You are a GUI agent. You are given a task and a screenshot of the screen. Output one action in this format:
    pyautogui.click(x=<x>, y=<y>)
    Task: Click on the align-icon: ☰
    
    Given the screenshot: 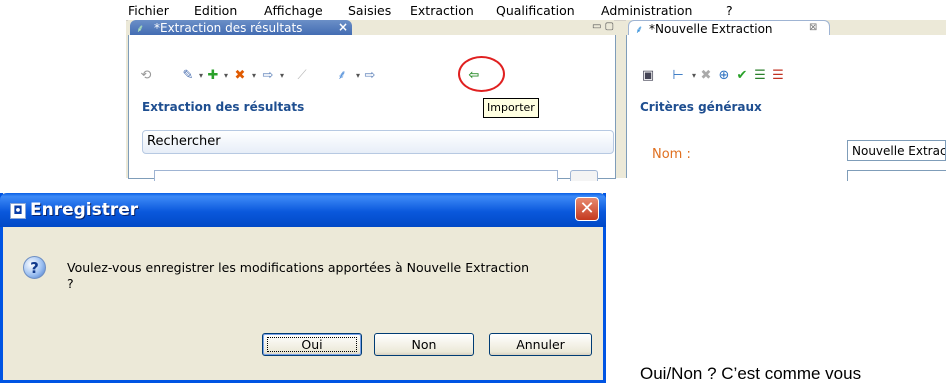 What is the action you would take?
    pyautogui.click(x=760, y=76)
    